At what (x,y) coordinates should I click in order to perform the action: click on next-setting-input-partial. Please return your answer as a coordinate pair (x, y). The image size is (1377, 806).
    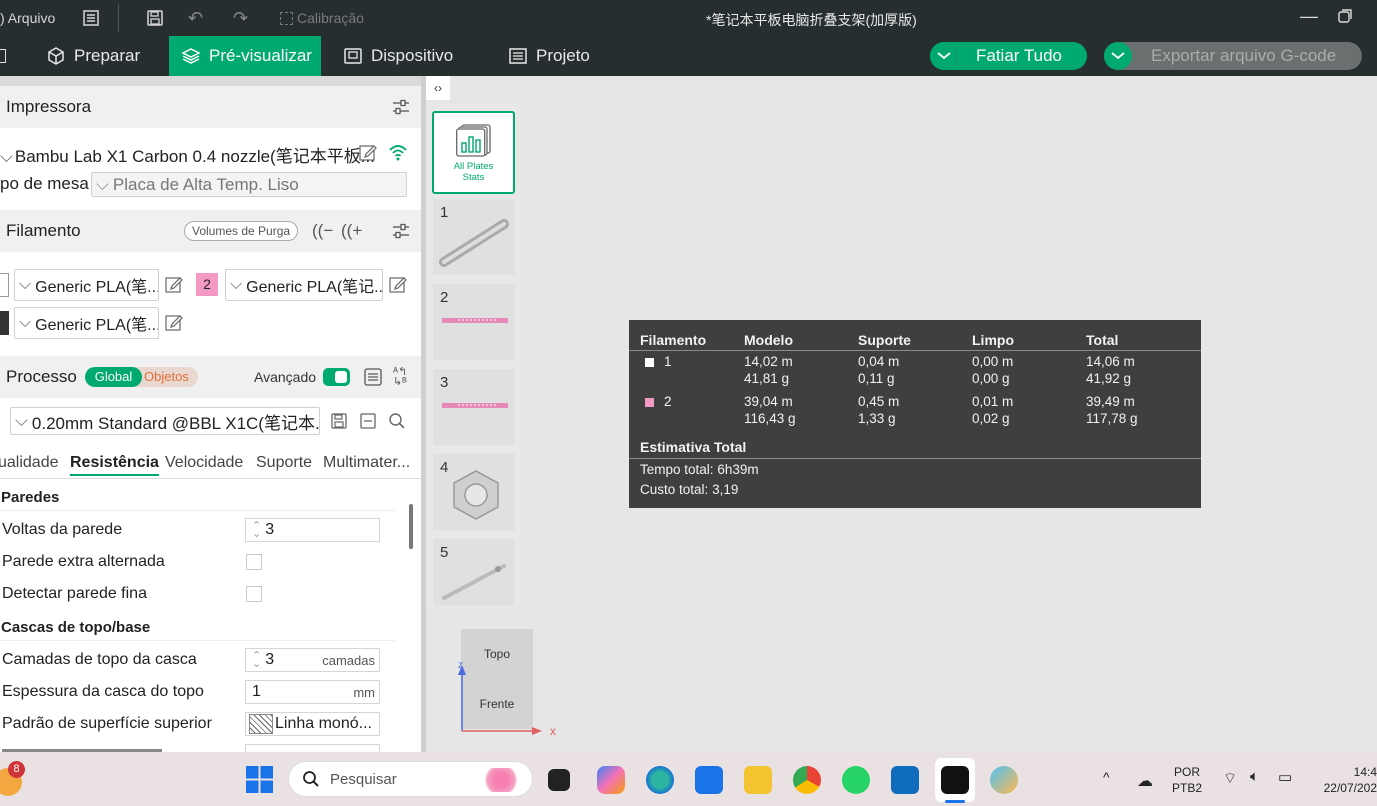
    Looking at the image, I should click on (312, 748).